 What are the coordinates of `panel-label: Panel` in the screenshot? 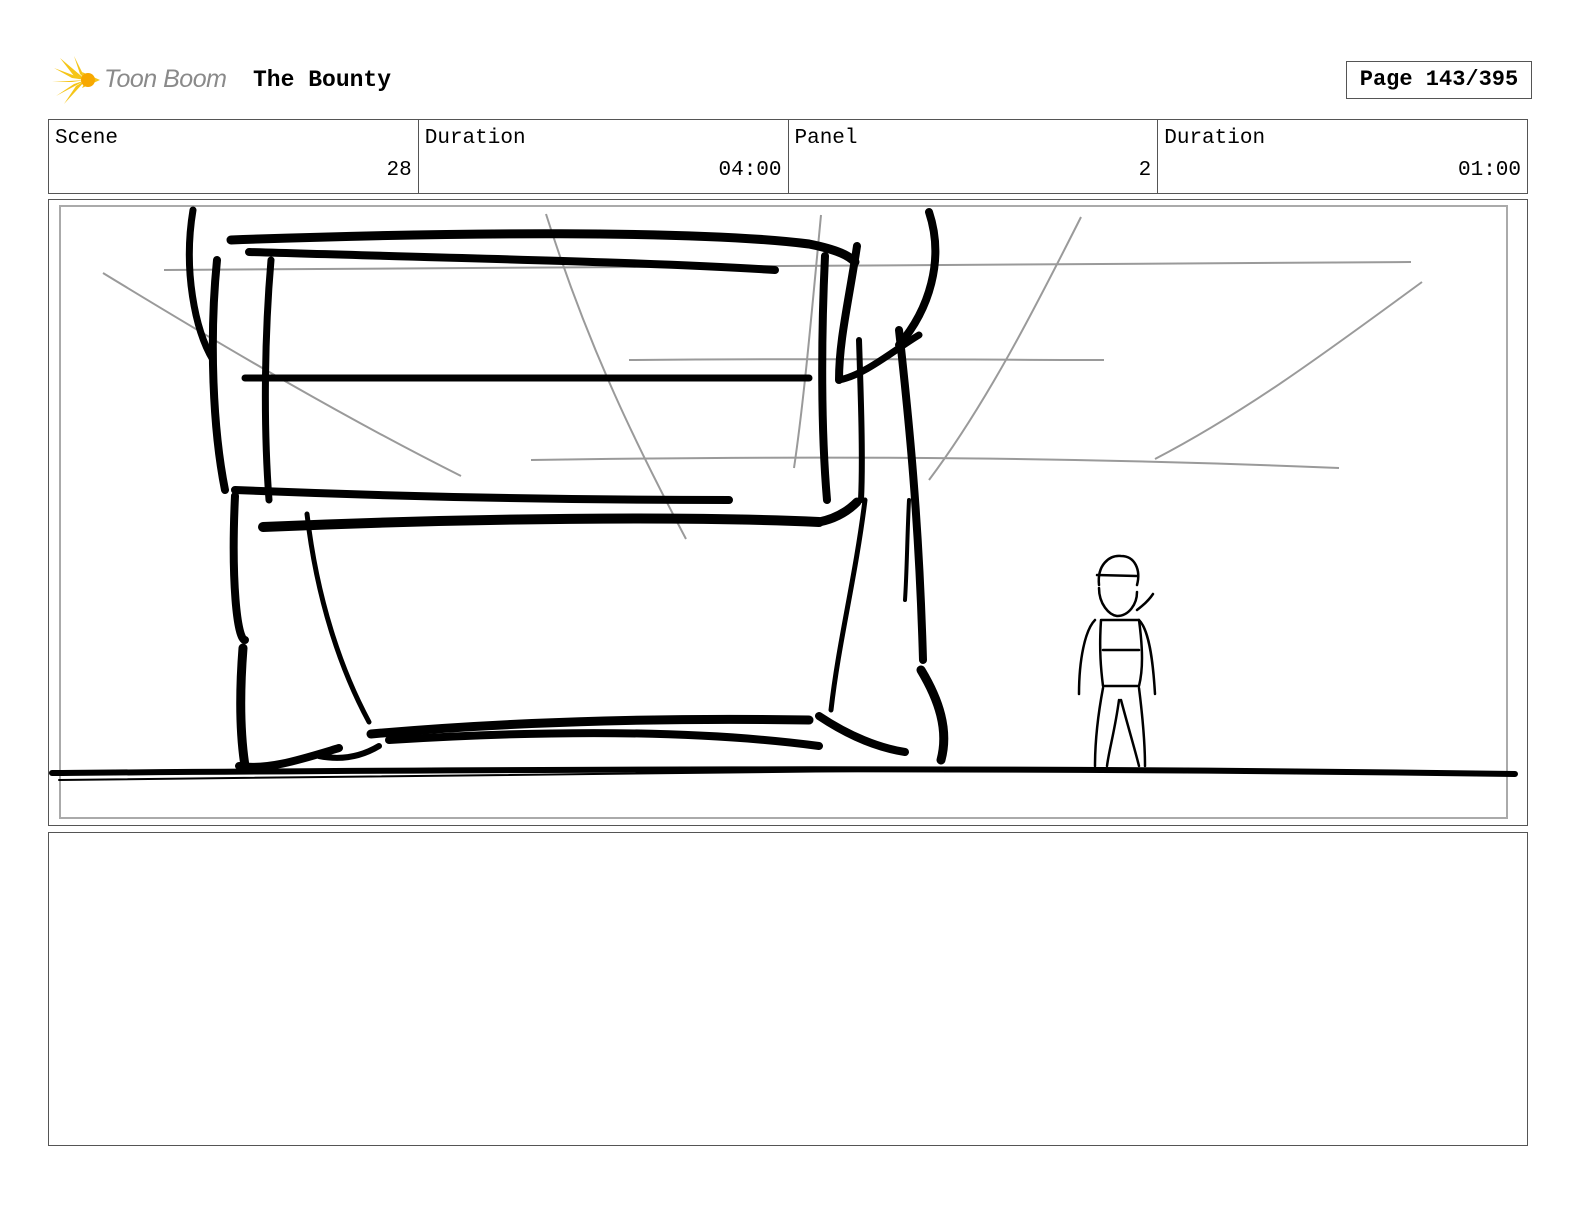 It's located at (826, 138).